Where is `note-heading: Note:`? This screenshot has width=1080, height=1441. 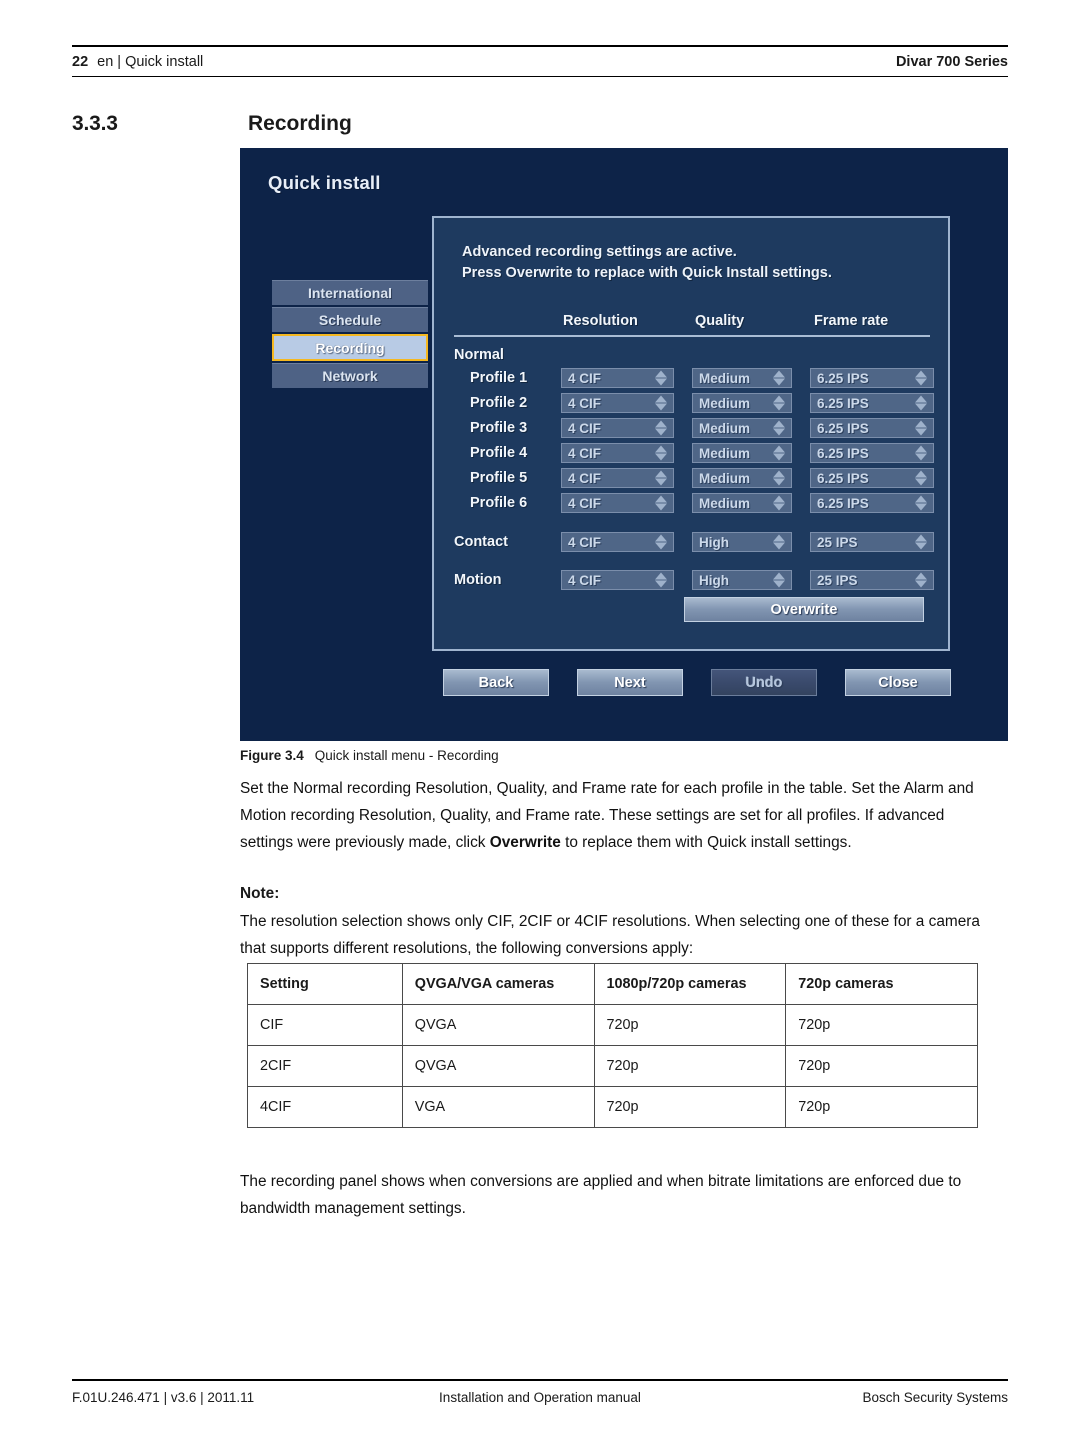
note-heading: Note: is located at coordinates (260, 893).